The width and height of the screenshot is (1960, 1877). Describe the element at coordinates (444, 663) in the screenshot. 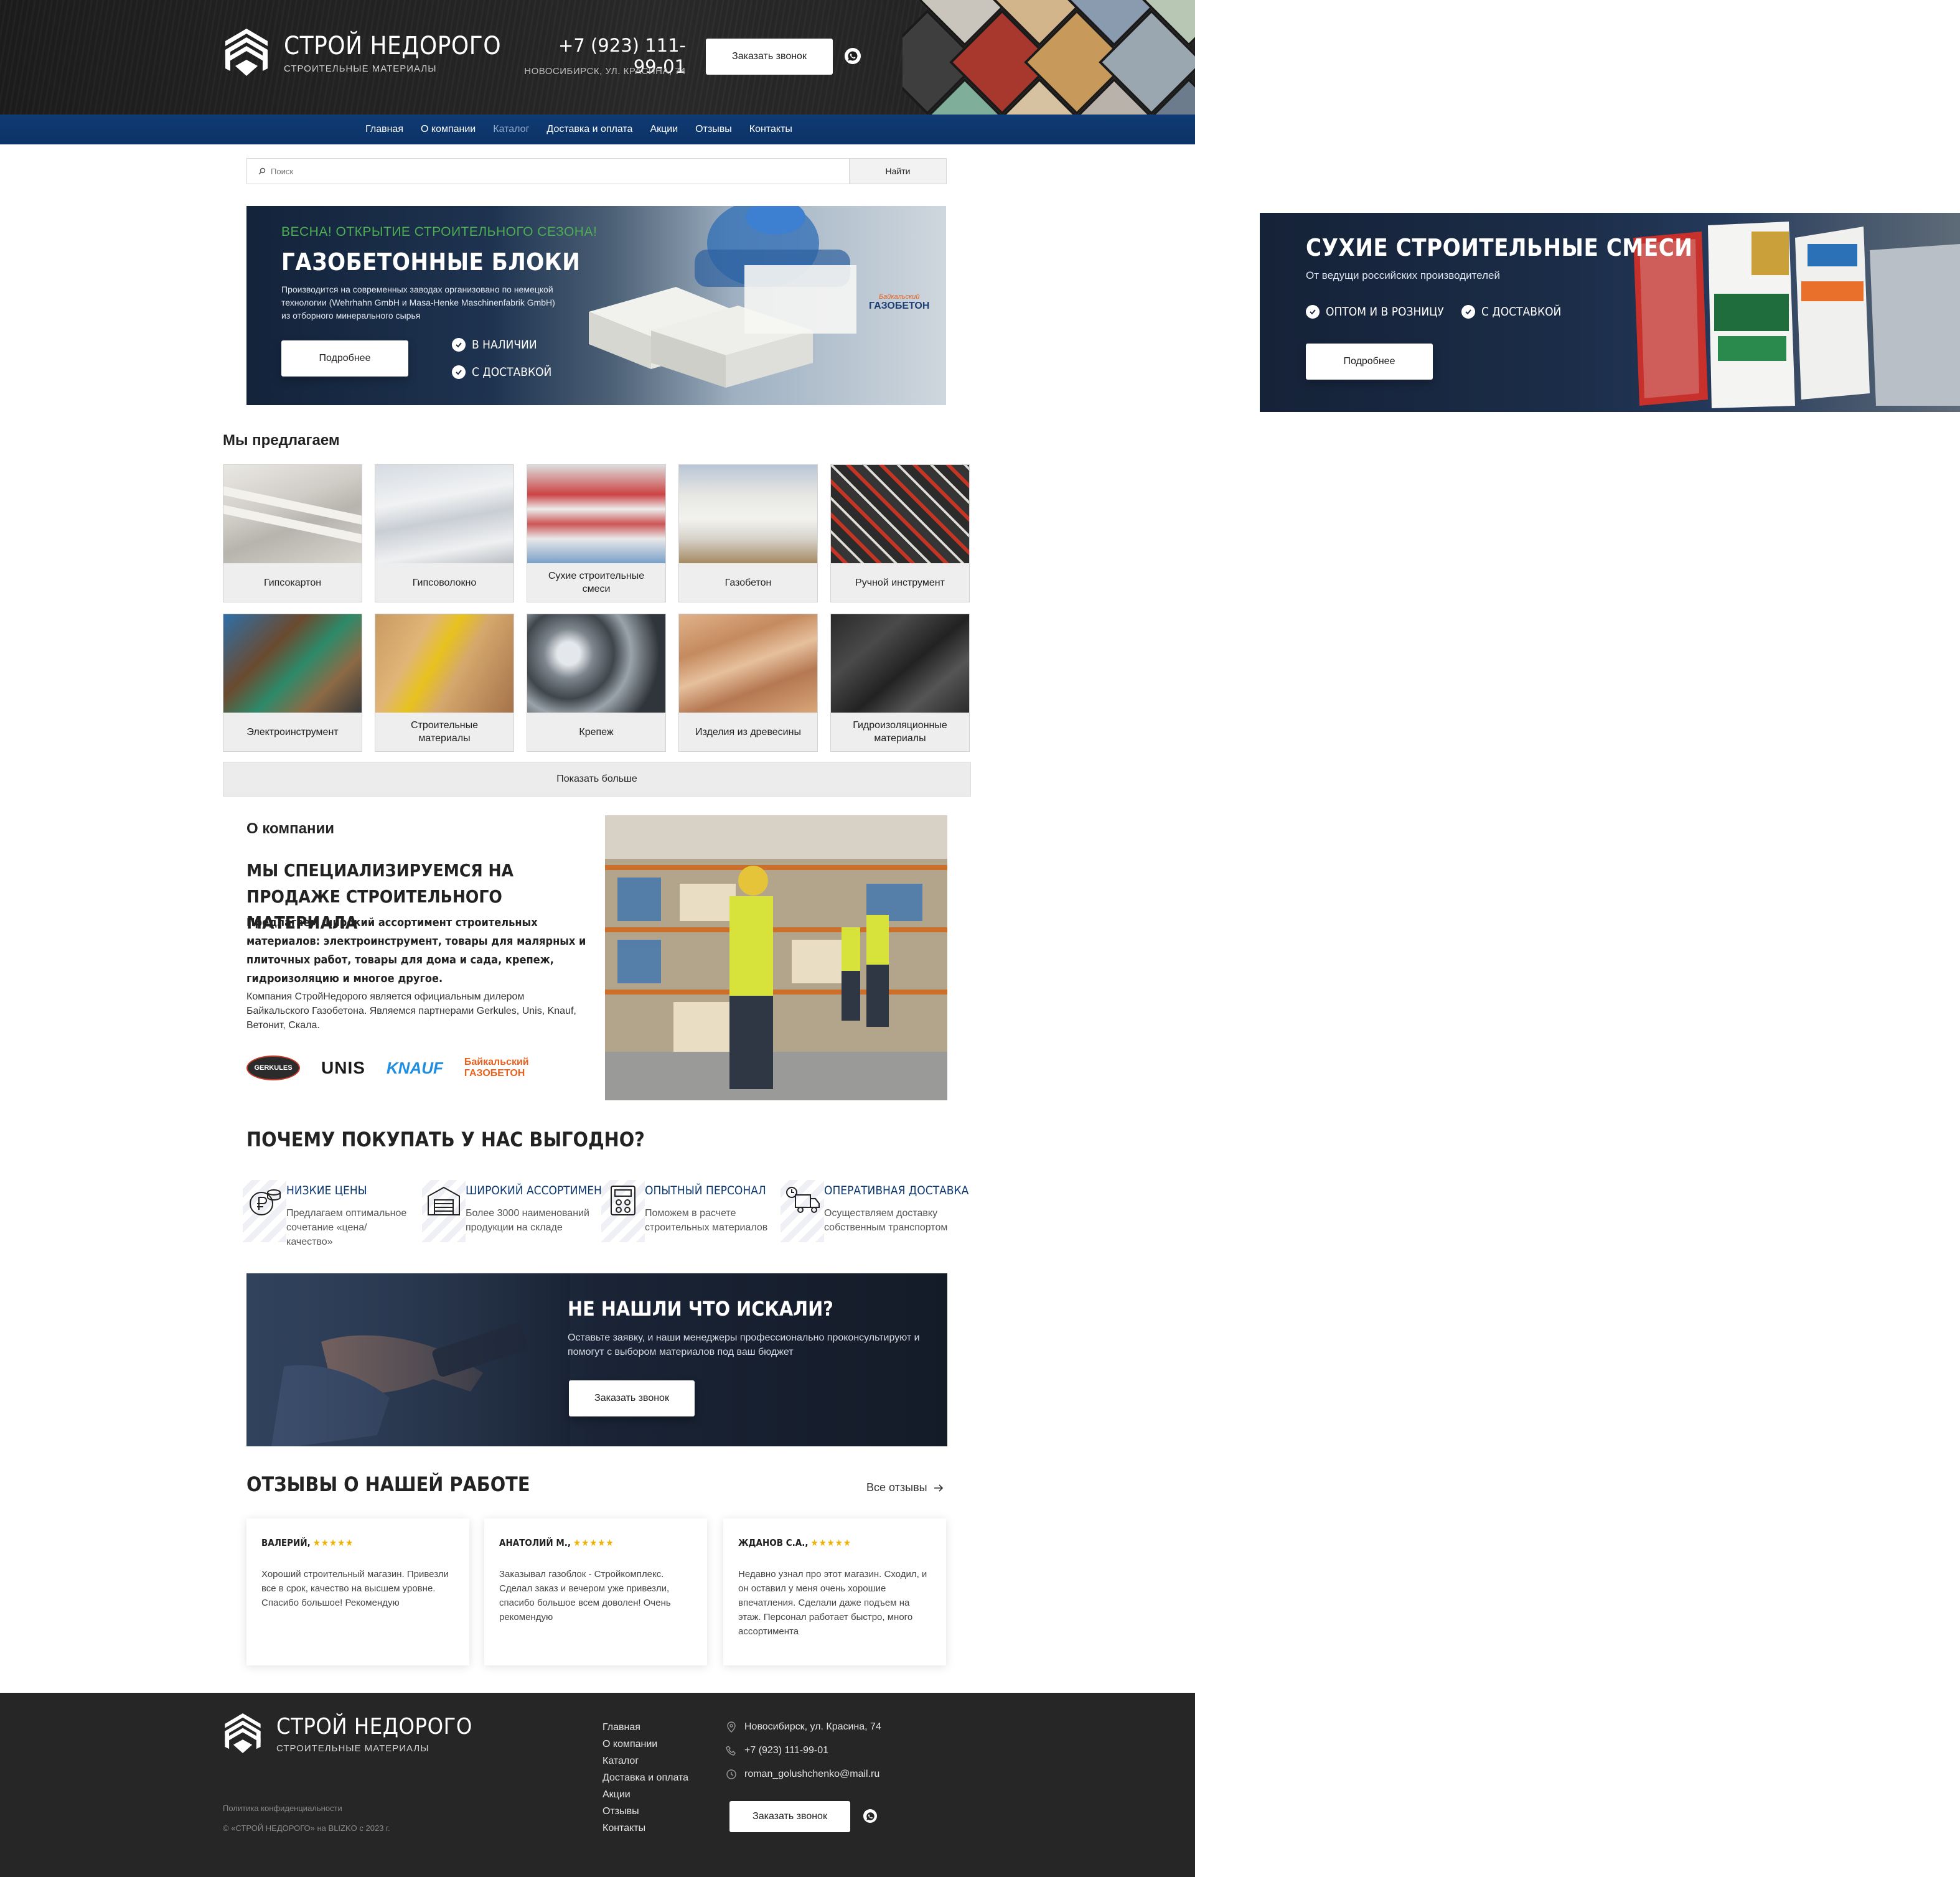

I see `building-materials-image` at that location.